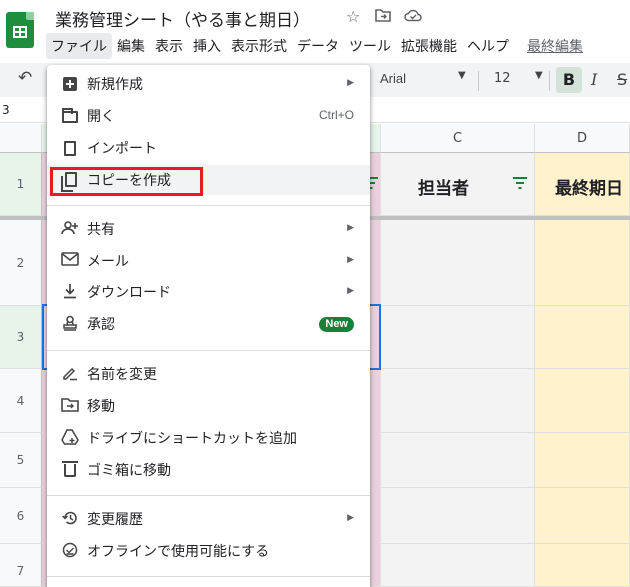 The width and height of the screenshot is (630, 587). I want to click on menu-item-email: メール ▶, so click(208, 261).